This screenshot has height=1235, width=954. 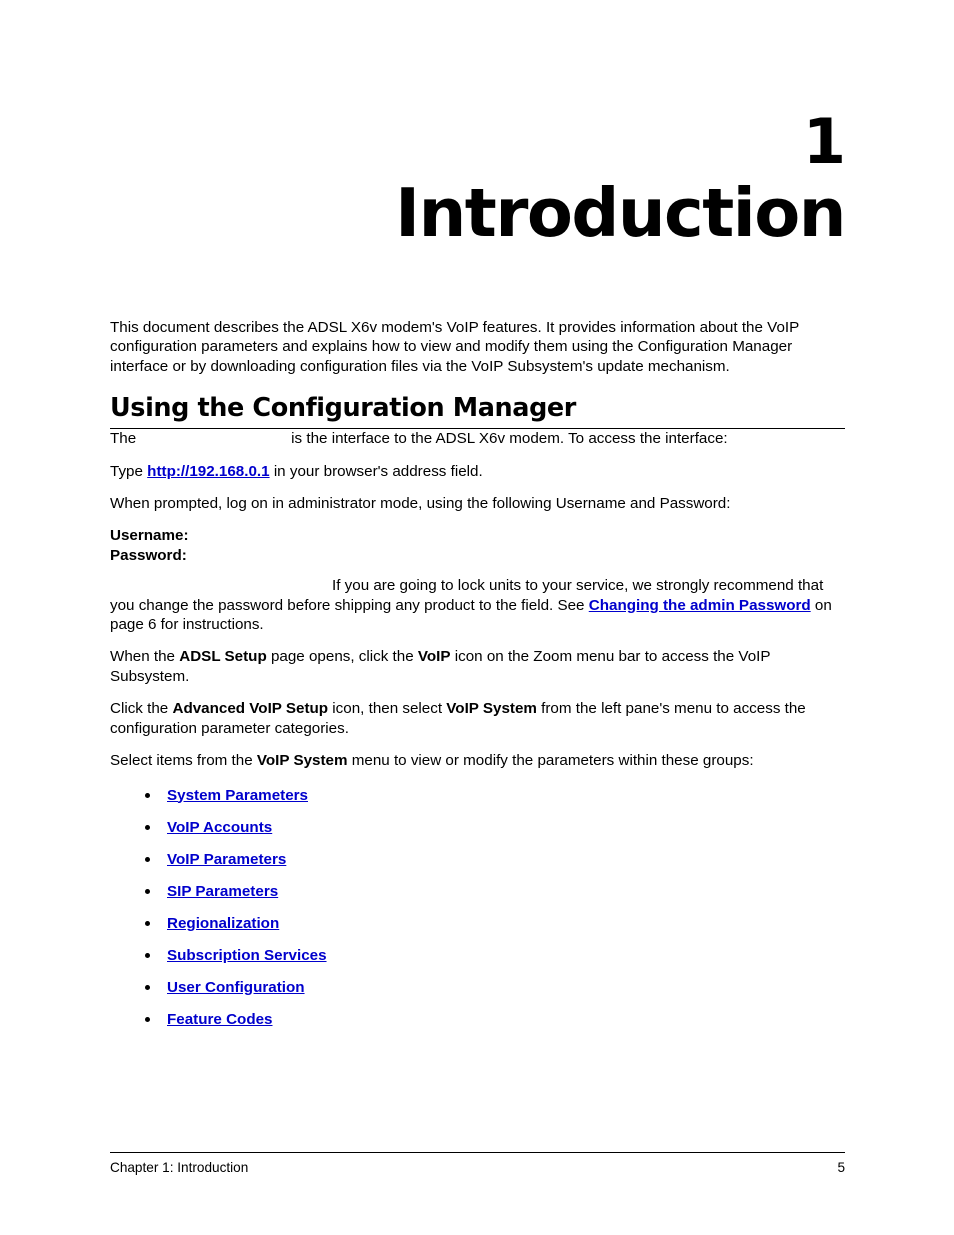 What do you see at coordinates (220, 1019) in the screenshot?
I see `link-feature-codes: Feature Codes` at bounding box center [220, 1019].